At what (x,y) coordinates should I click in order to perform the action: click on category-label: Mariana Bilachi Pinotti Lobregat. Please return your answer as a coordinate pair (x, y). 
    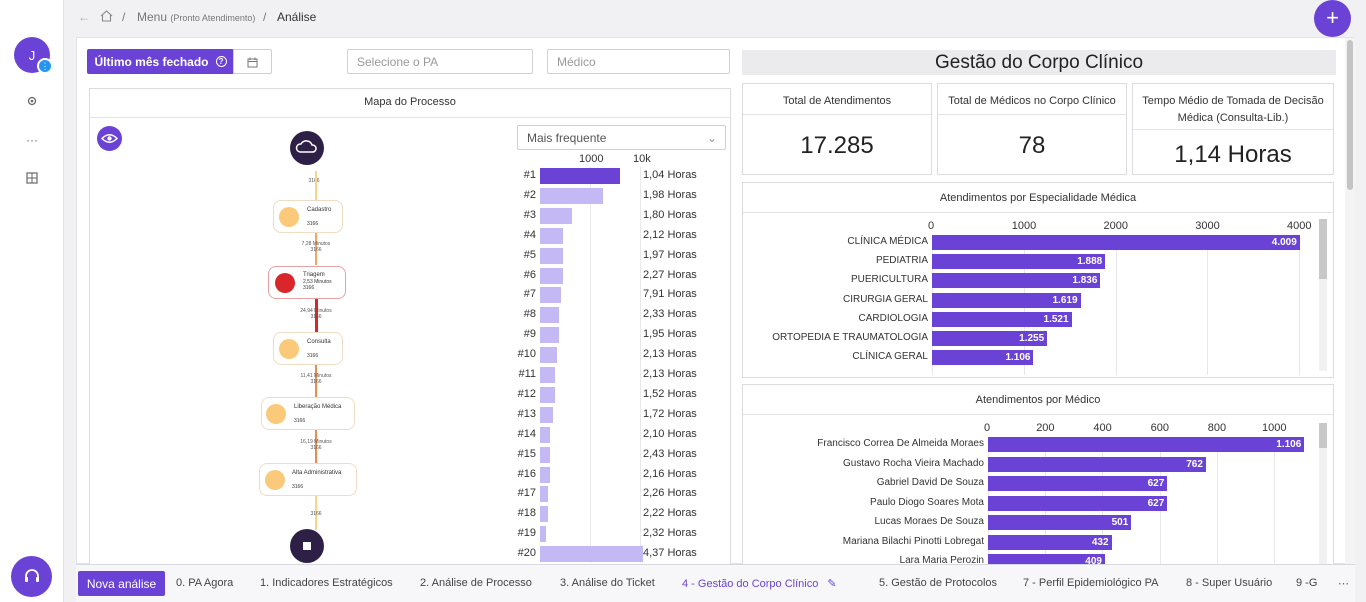
    Looking at the image, I should click on (913, 541).